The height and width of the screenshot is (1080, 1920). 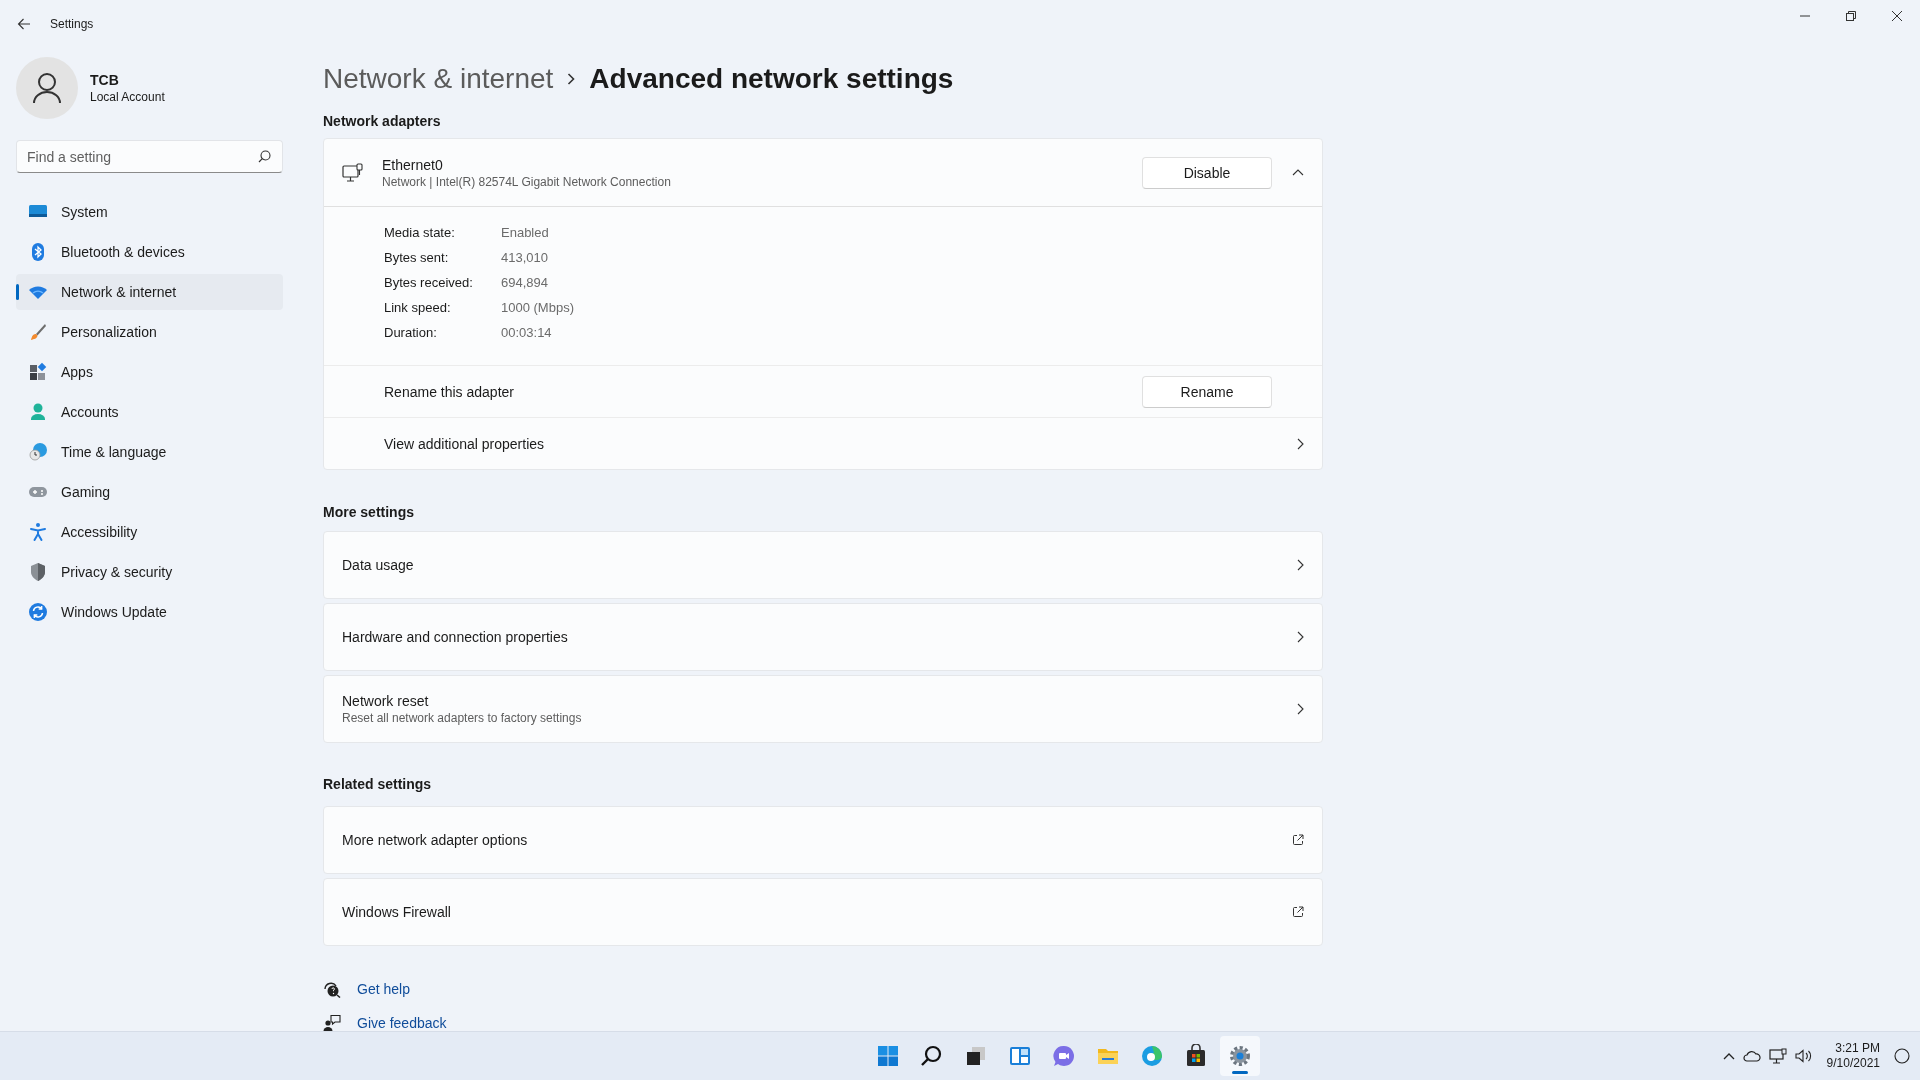 I want to click on setting-card: Network reset Reset all network adapters to factory settings, so click(x=823, y=709).